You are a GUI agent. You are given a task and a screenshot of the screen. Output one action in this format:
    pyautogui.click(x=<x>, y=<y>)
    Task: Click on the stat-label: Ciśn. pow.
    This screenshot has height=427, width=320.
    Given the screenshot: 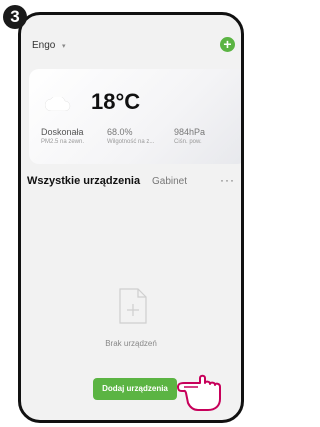 What is the action you would take?
    pyautogui.click(x=188, y=142)
    